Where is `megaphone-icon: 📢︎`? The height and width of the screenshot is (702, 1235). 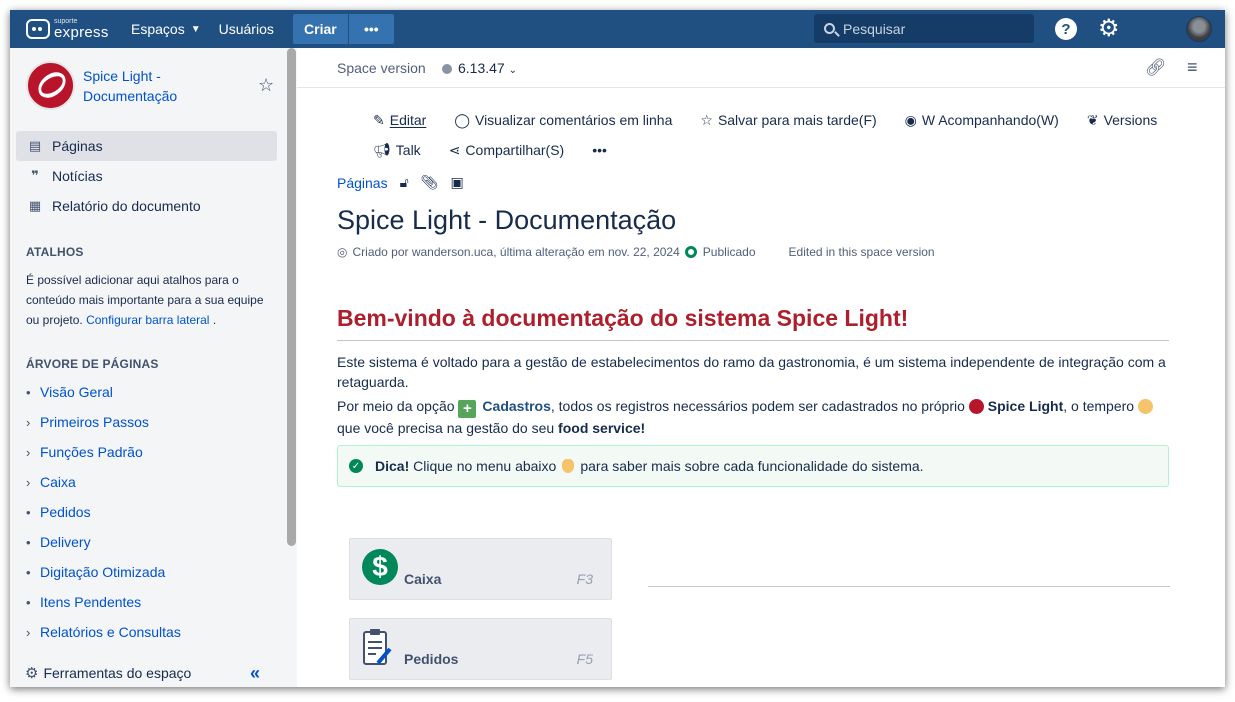
megaphone-icon: 📢︎ is located at coordinates (382, 149).